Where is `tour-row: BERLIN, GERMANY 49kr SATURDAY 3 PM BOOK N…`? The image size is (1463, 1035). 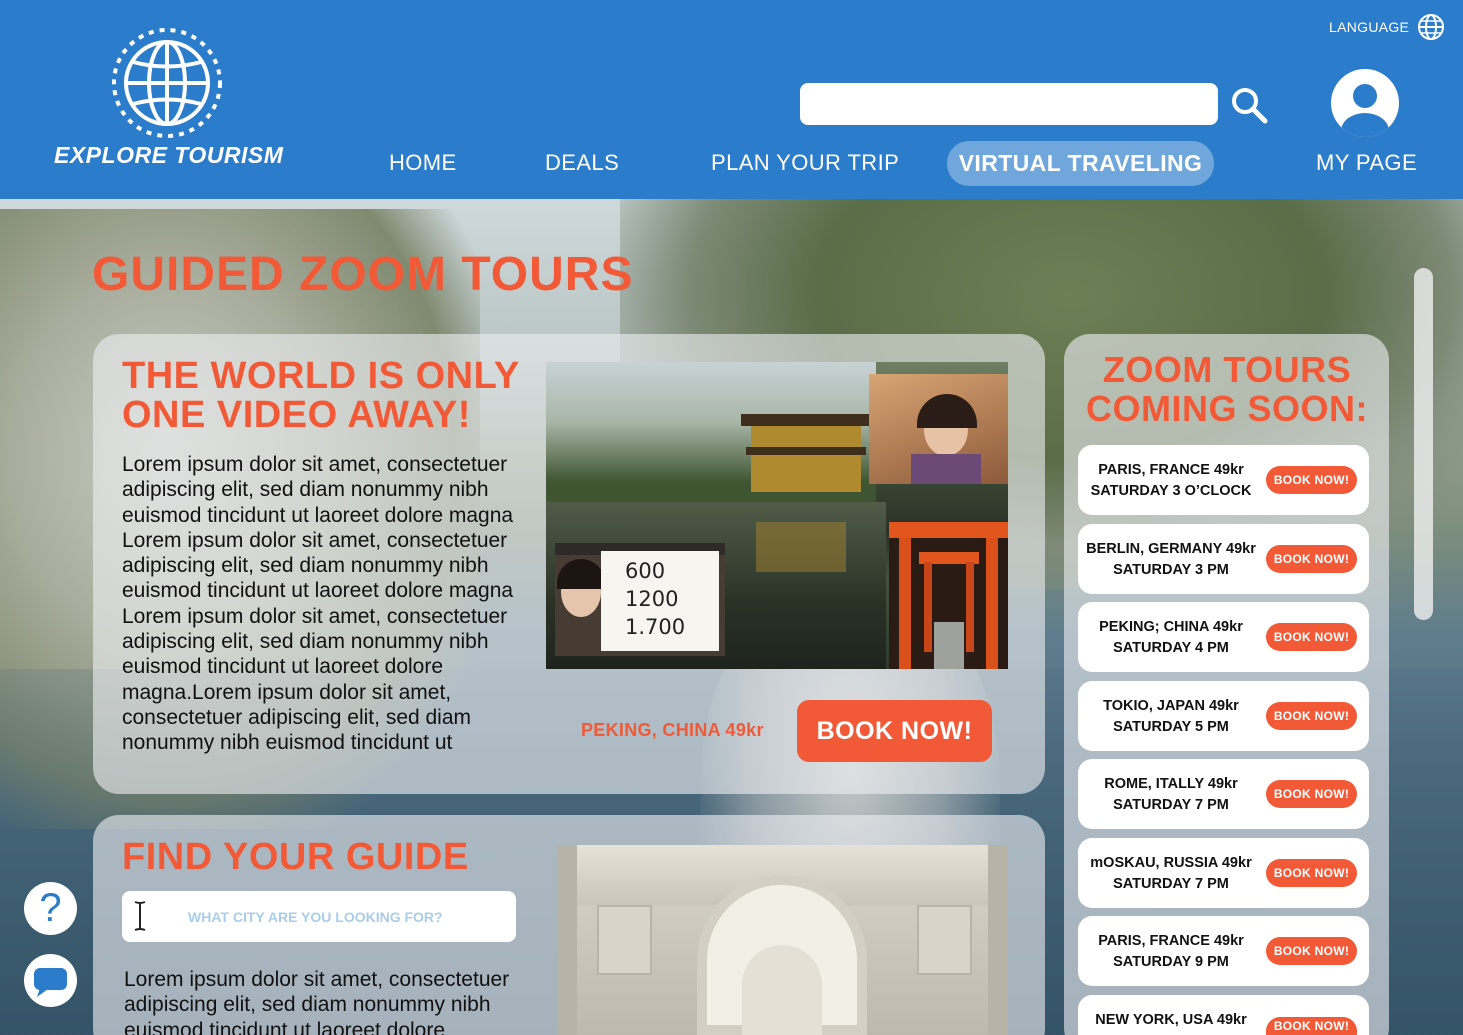
tour-row: BERLIN, GERMANY 49kr SATURDAY 3 PM BOOK N… is located at coordinates (1223, 559).